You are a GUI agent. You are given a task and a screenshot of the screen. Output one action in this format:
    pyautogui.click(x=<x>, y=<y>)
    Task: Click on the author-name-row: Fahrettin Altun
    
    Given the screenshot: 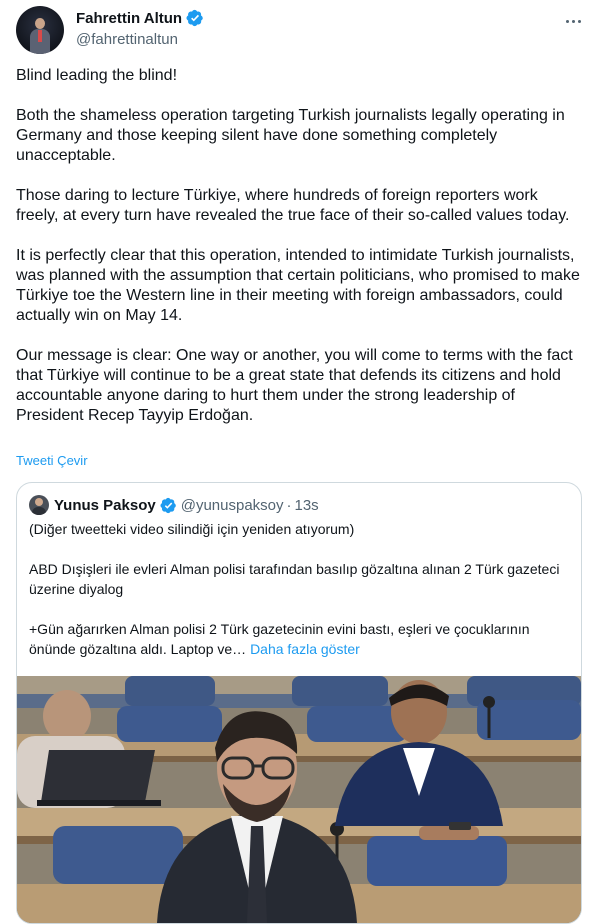 What is the action you would take?
    pyautogui.click(x=140, y=18)
    